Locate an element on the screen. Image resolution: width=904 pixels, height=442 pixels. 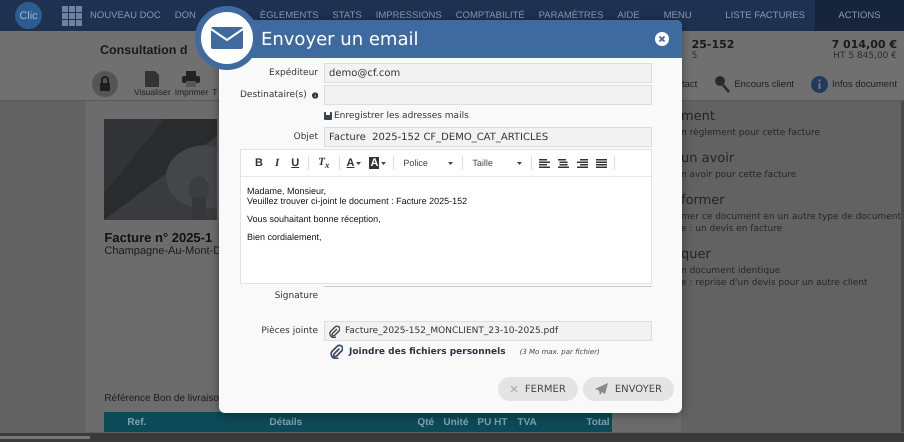
toolbar-button: Visualiser is located at coordinates (152, 84).